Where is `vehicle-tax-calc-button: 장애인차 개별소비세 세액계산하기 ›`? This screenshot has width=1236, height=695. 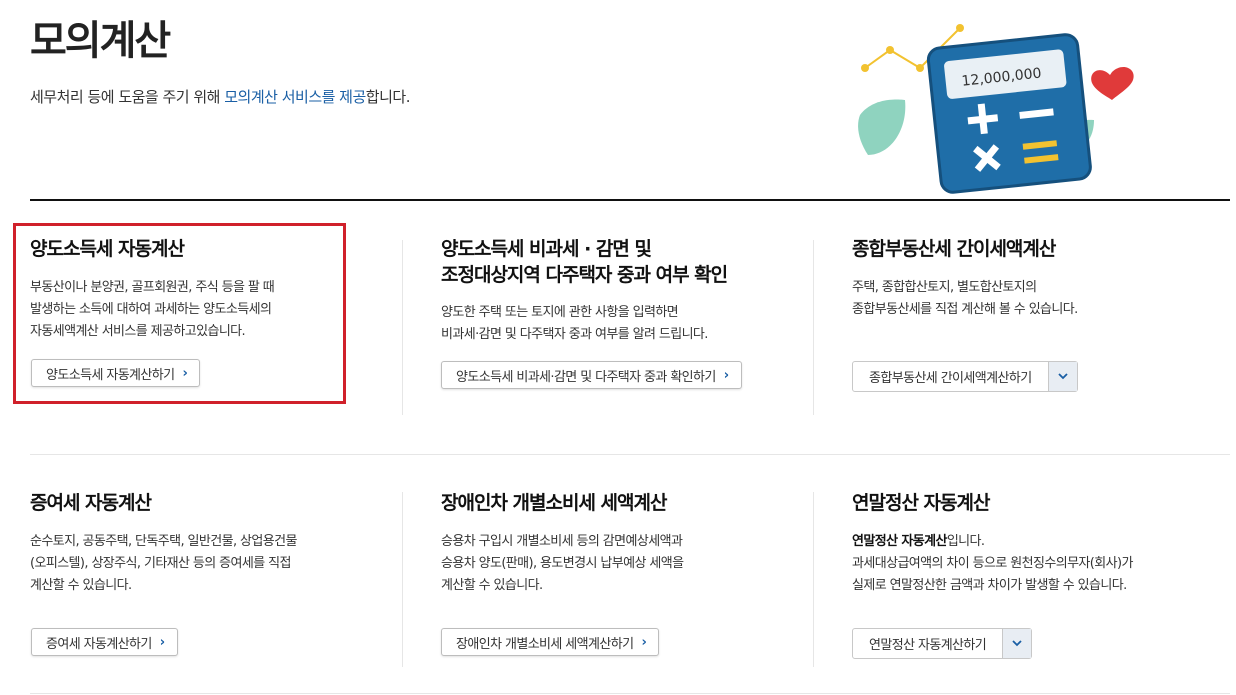 vehicle-tax-calc-button: 장애인차 개별소비세 세액계산하기 › is located at coordinates (550, 642).